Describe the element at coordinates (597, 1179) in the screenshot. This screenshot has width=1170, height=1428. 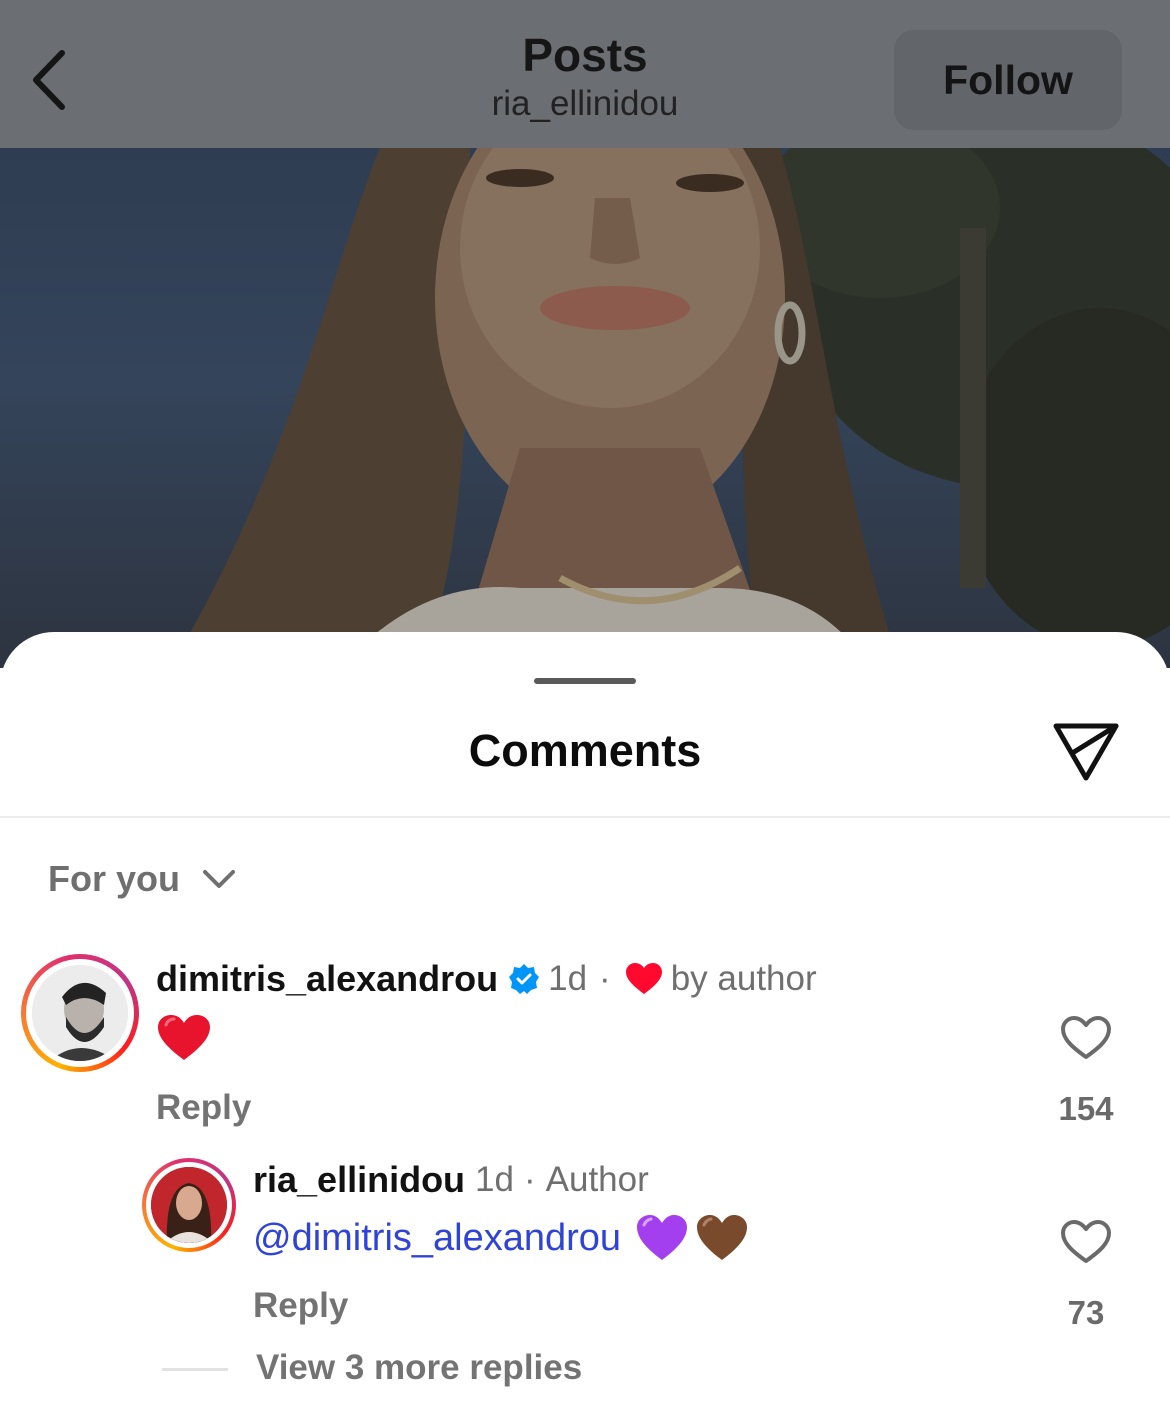
I see `author-badge: Author` at that location.